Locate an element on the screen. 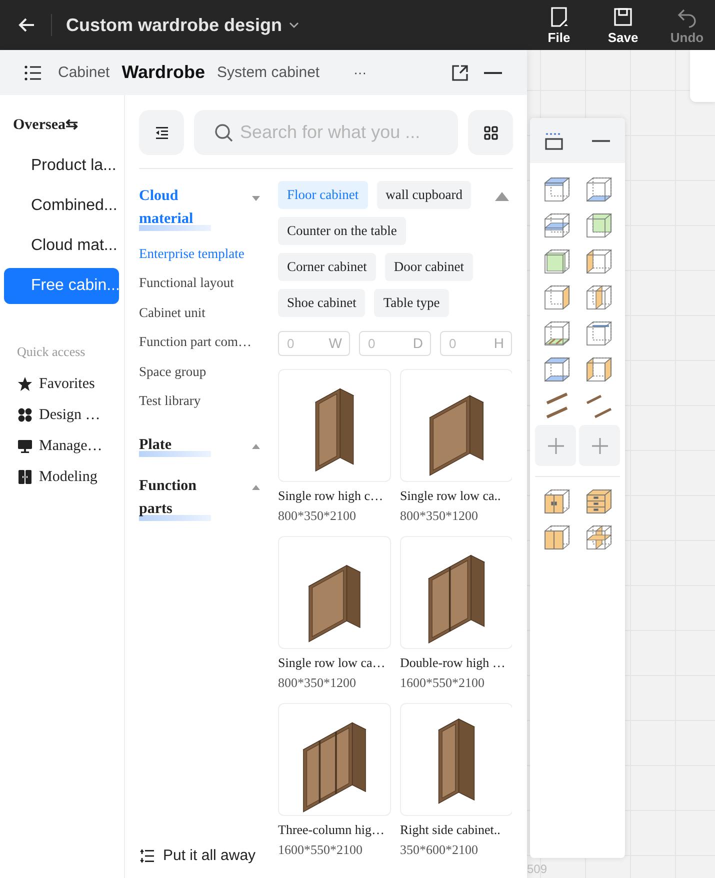  wardrobe-icon is located at coordinates (25, 477).